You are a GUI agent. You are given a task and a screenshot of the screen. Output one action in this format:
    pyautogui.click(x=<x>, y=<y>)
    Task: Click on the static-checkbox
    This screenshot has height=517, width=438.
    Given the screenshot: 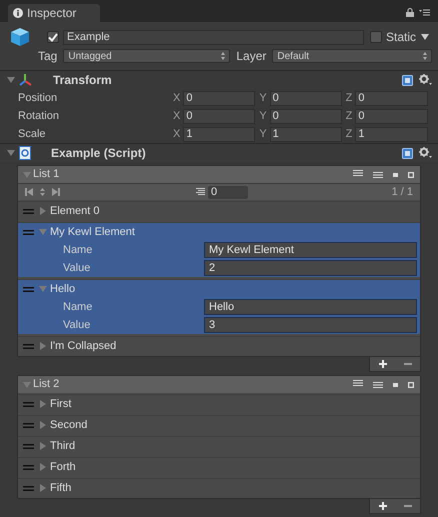 What is the action you would take?
    pyautogui.click(x=376, y=37)
    